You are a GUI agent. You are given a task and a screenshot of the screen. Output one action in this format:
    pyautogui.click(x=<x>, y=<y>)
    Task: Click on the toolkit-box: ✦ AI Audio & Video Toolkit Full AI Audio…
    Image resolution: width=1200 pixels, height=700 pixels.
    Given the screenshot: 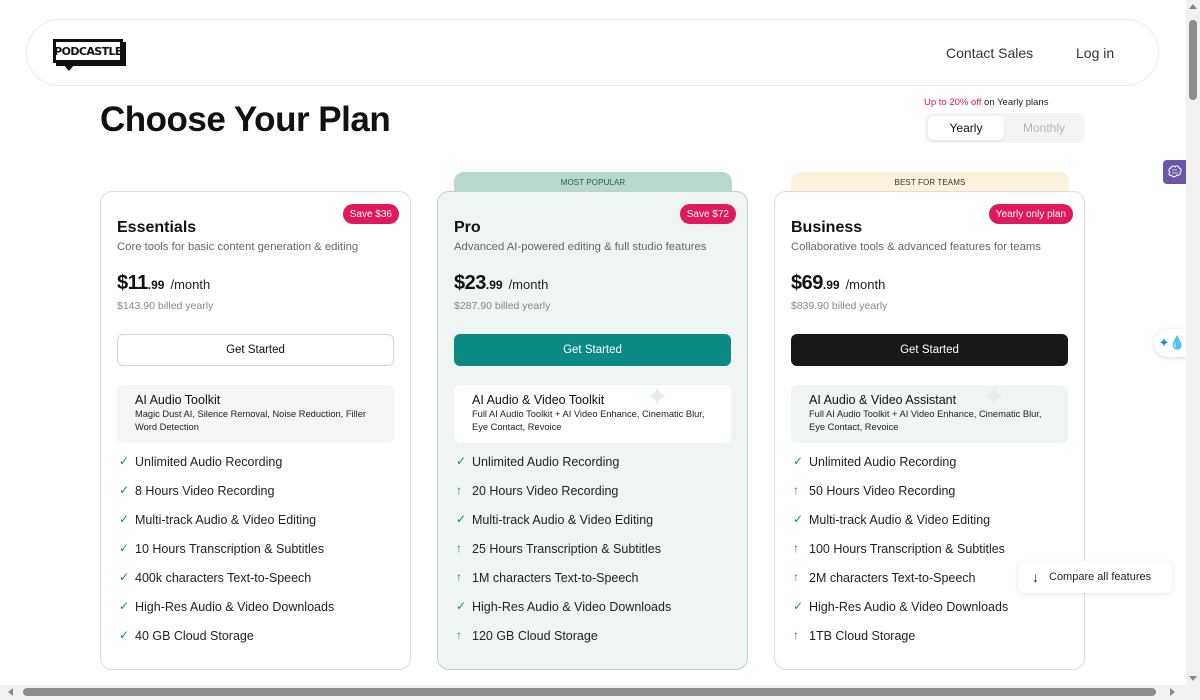 What is the action you would take?
    pyautogui.click(x=592, y=414)
    